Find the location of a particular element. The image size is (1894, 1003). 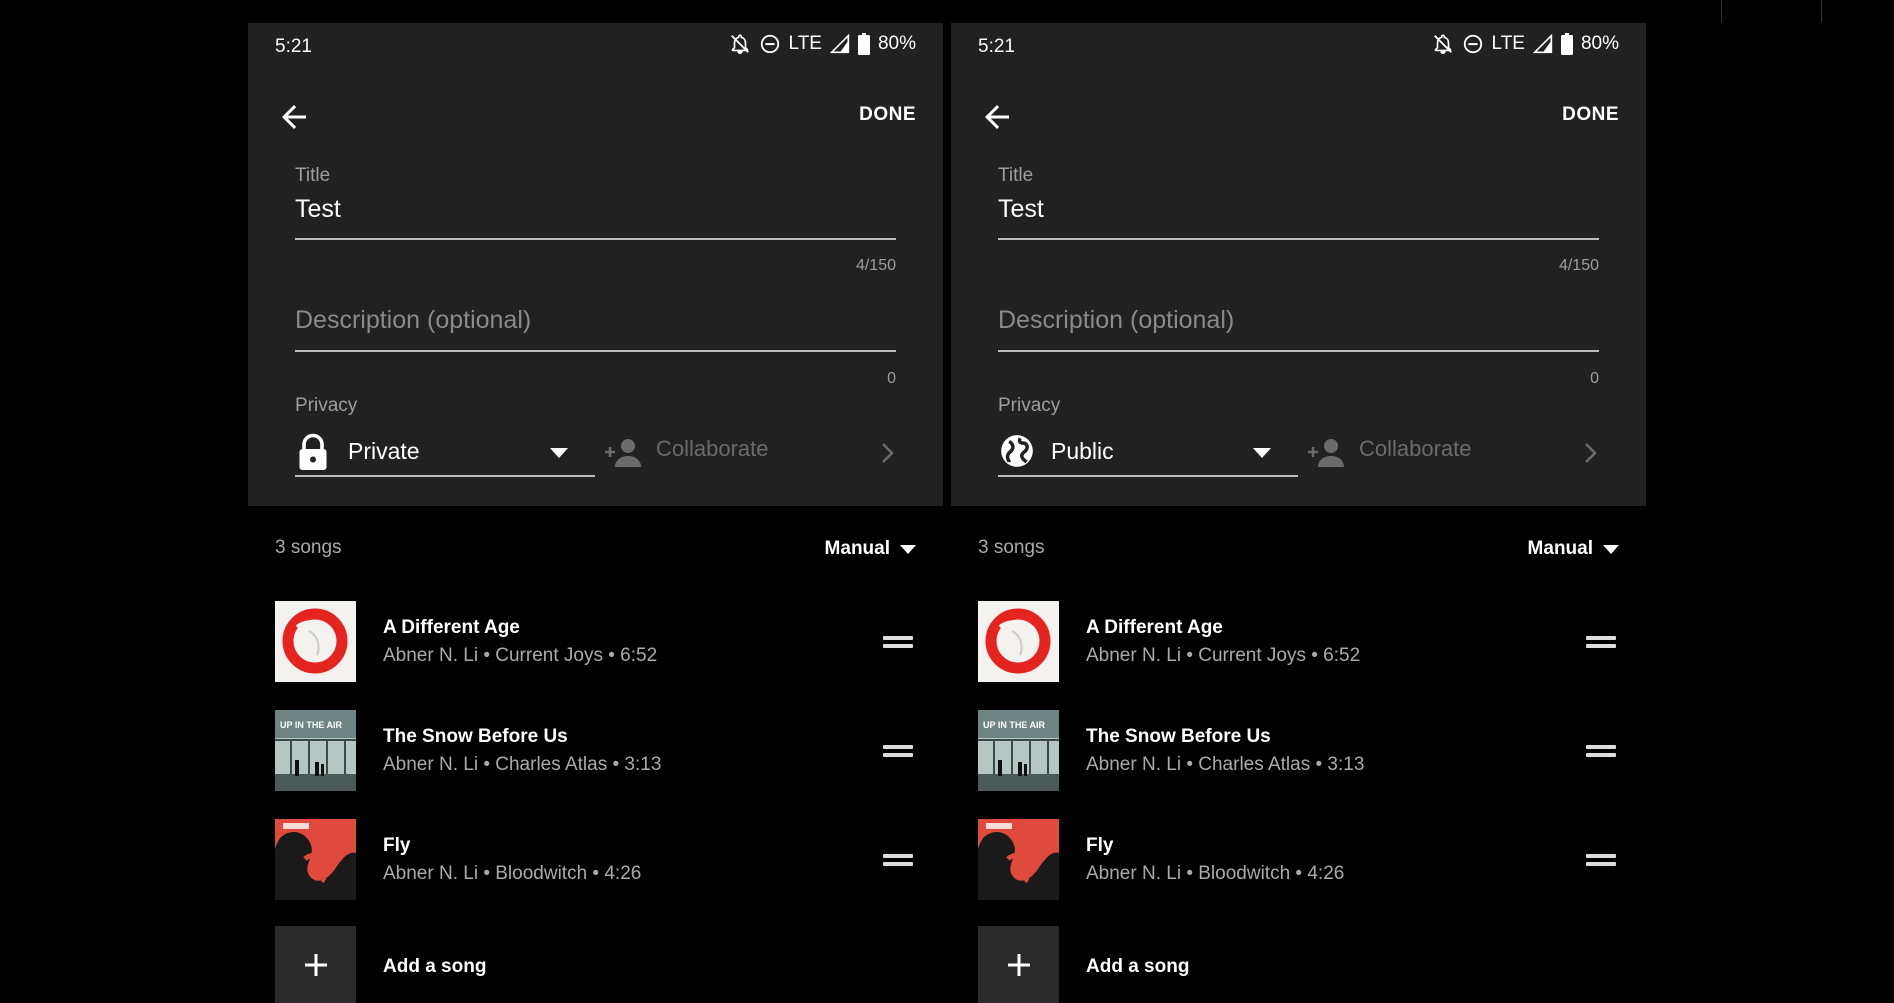

privacy-dropdown: Private is located at coordinates (445, 453).